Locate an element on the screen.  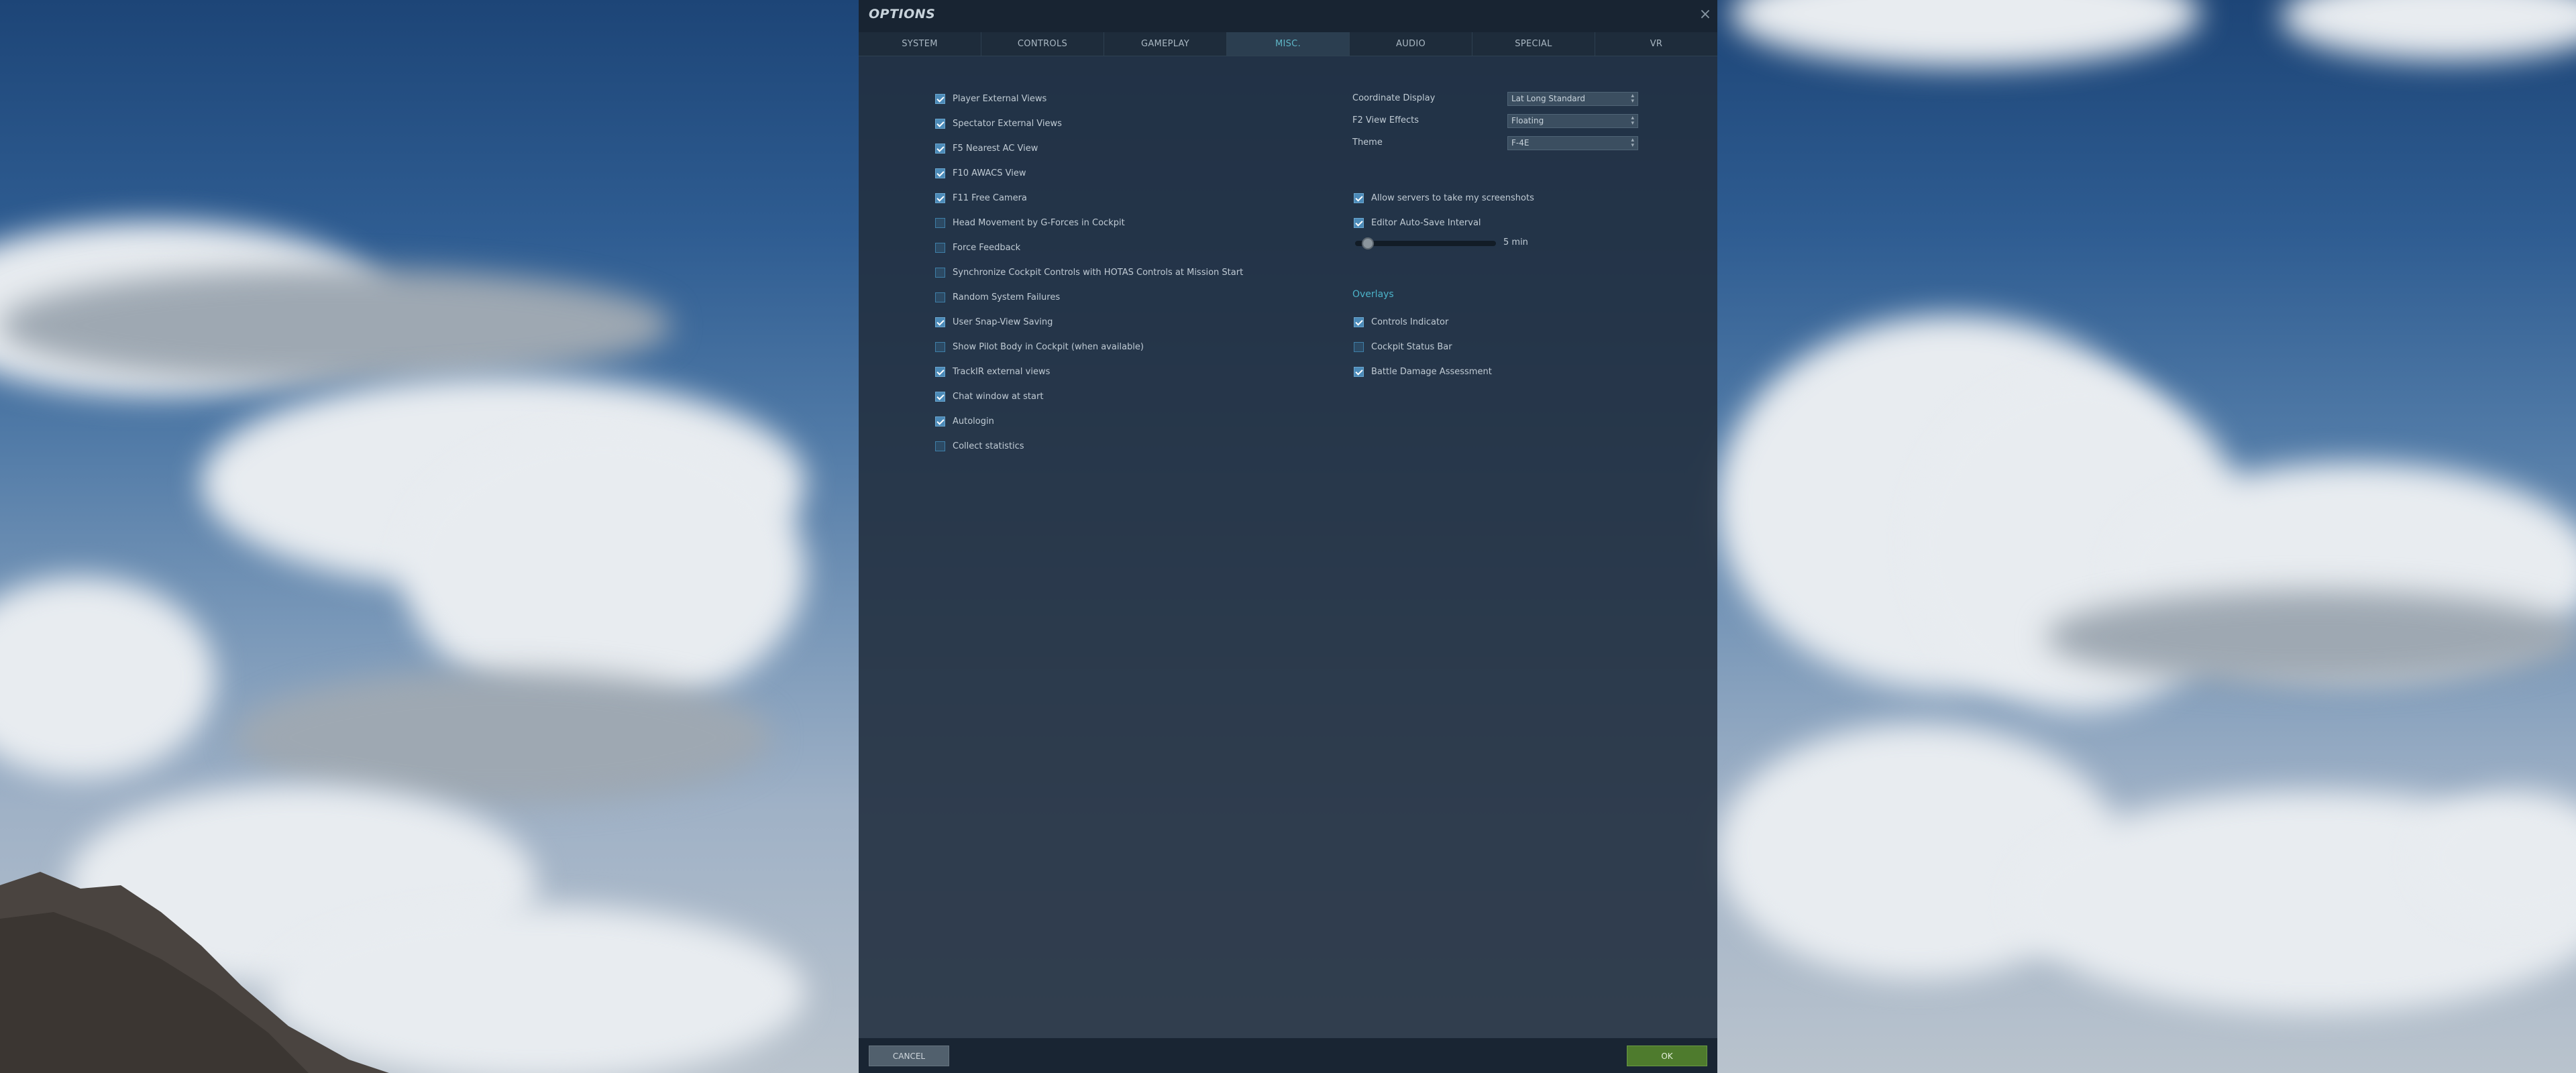
overlays-section-title: Overlays is located at coordinates (1373, 294).